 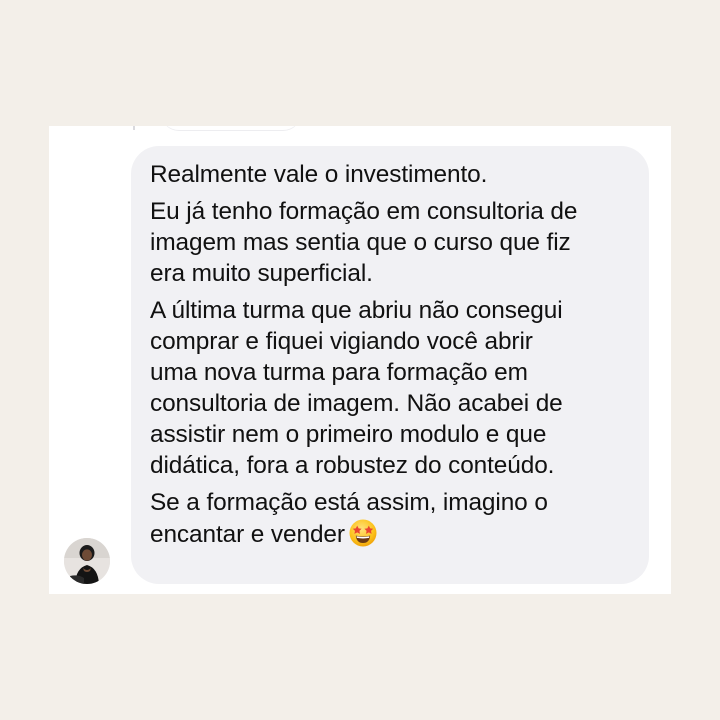 What do you see at coordinates (134, 128) in the screenshot?
I see `previous-message-mark` at bounding box center [134, 128].